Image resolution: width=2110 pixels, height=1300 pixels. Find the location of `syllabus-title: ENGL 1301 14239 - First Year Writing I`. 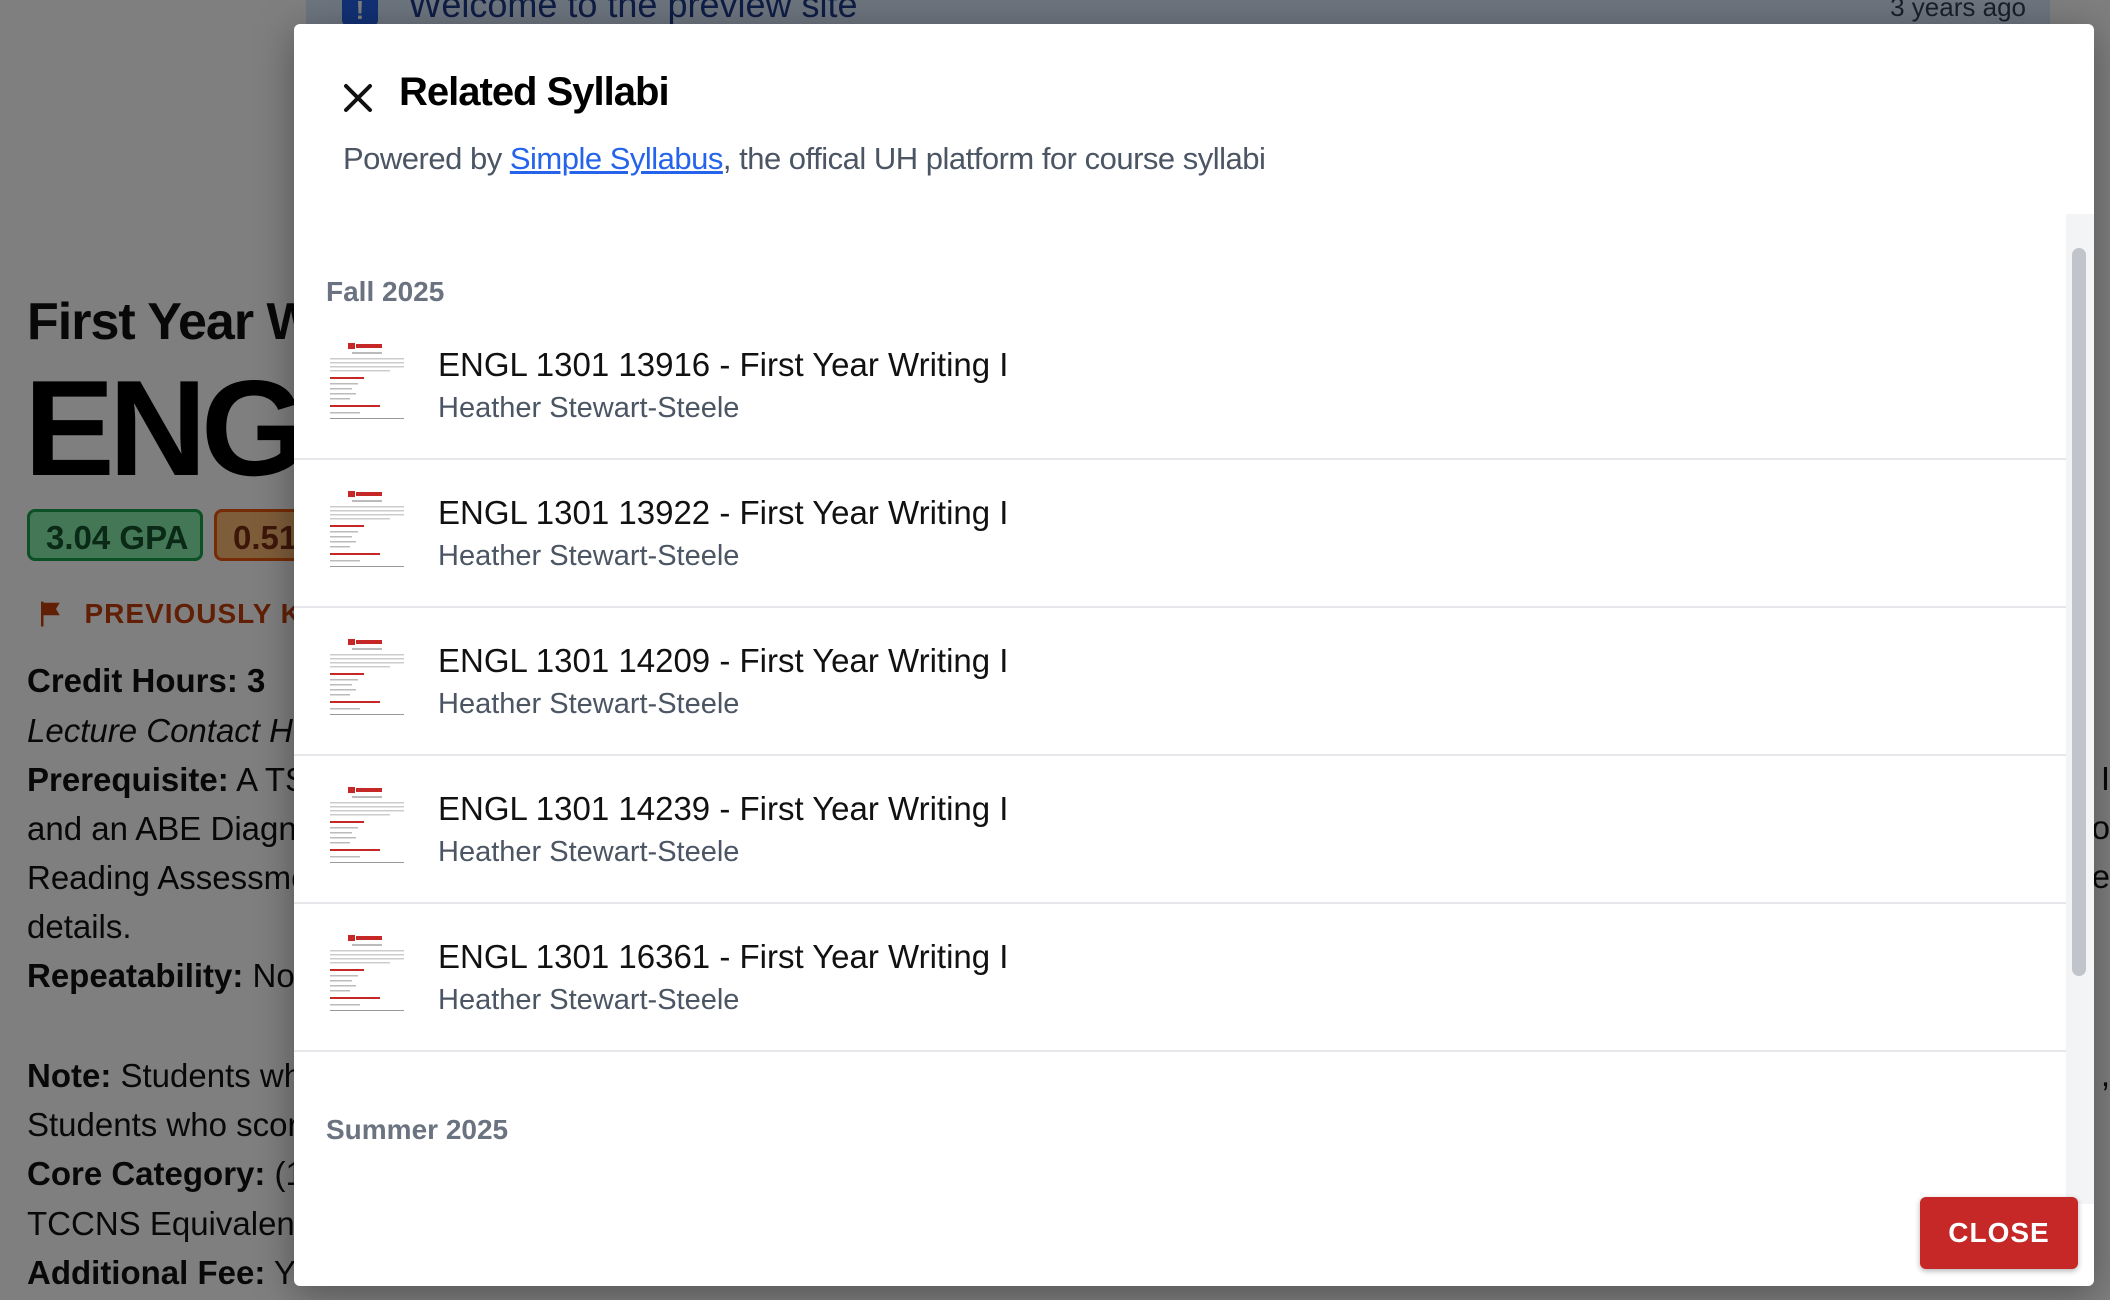

syllabus-title: ENGL 1301 14239 - First Year Writing I is located at coordinates (723, 808).